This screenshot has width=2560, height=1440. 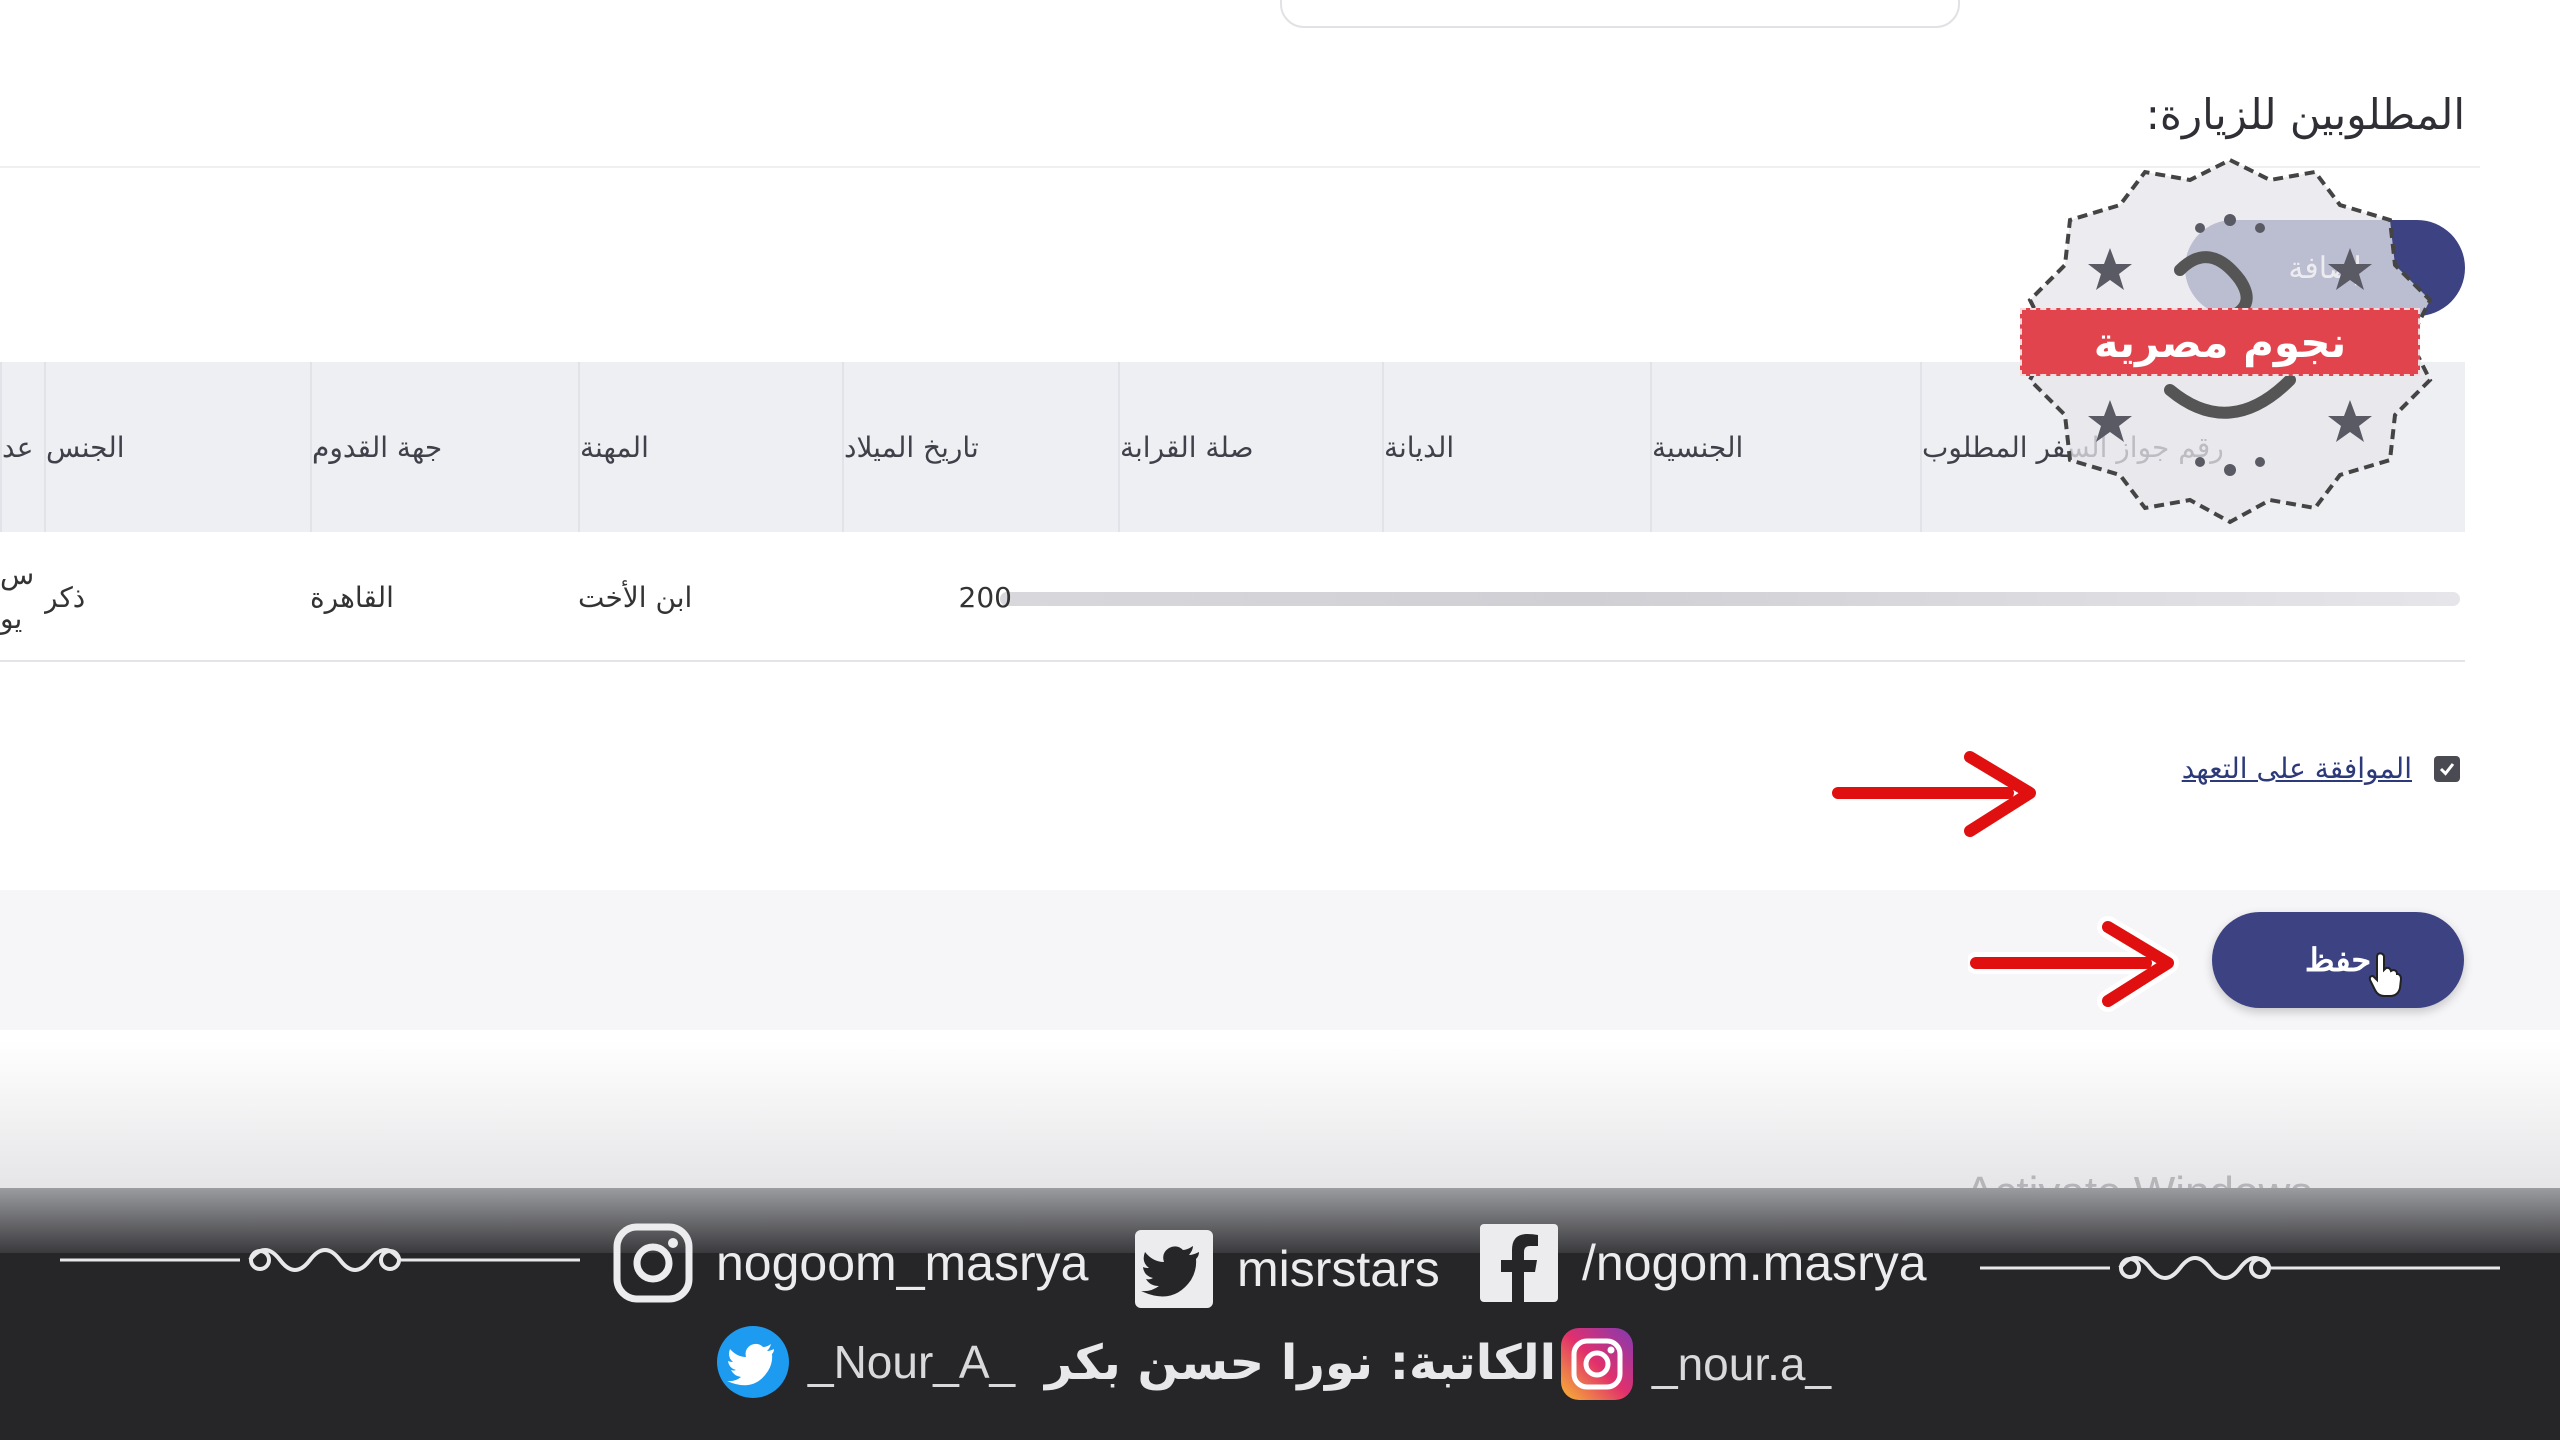 I want to click on social-instagram: nogoom_masrya, so click(x=850, y=1263).